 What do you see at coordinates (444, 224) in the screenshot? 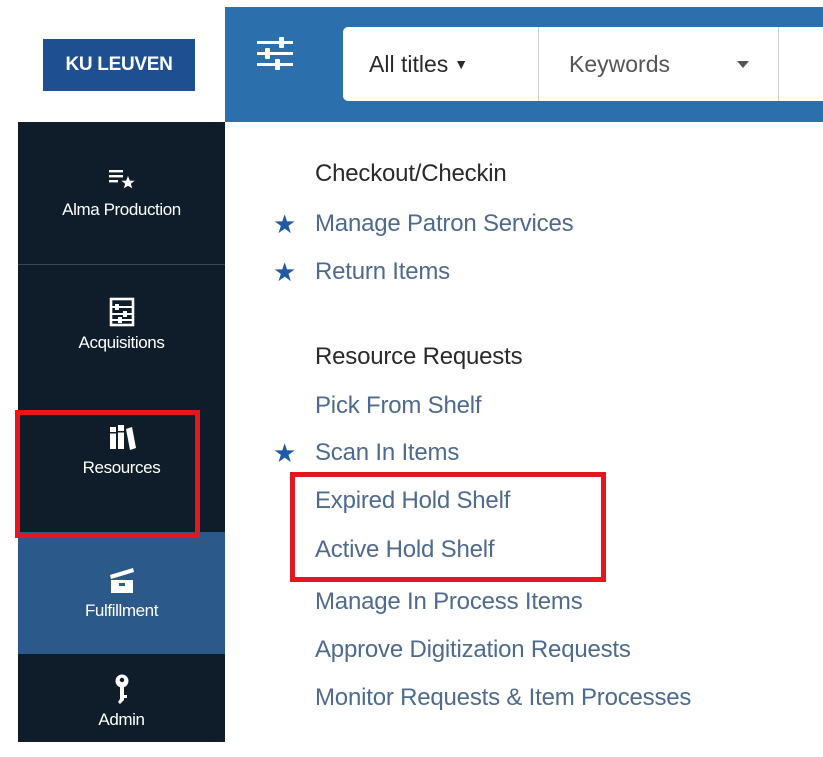
I see `link-manage-patron-services: Manage Patron Services` at bounding box center [444, 224].